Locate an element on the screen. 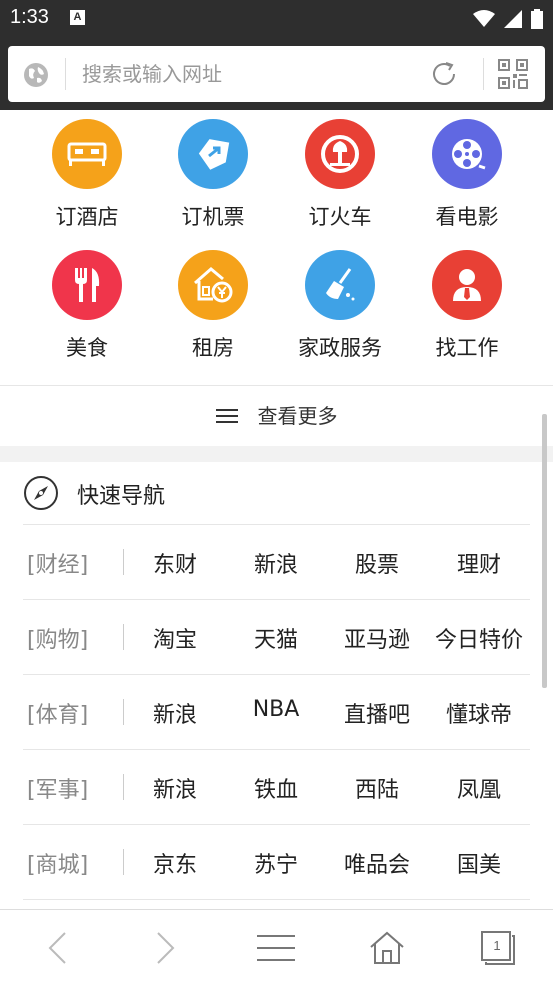 Image resolution: width=553 pixels, height=983 pixels. home-icon is located at coordinates (387, 947).